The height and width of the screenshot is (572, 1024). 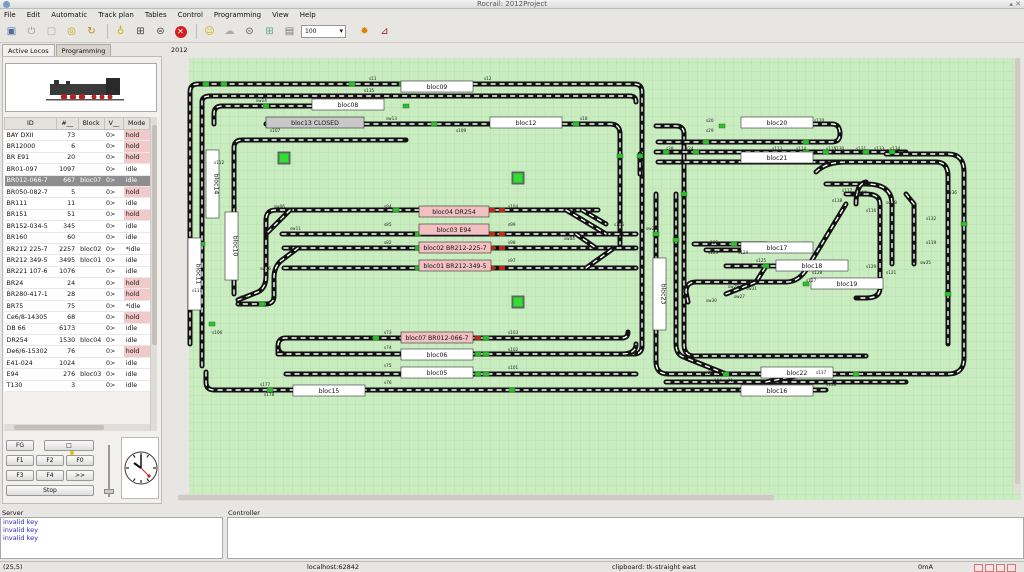 I want to click on column-header-block: Block, so click(x=91, y=123).